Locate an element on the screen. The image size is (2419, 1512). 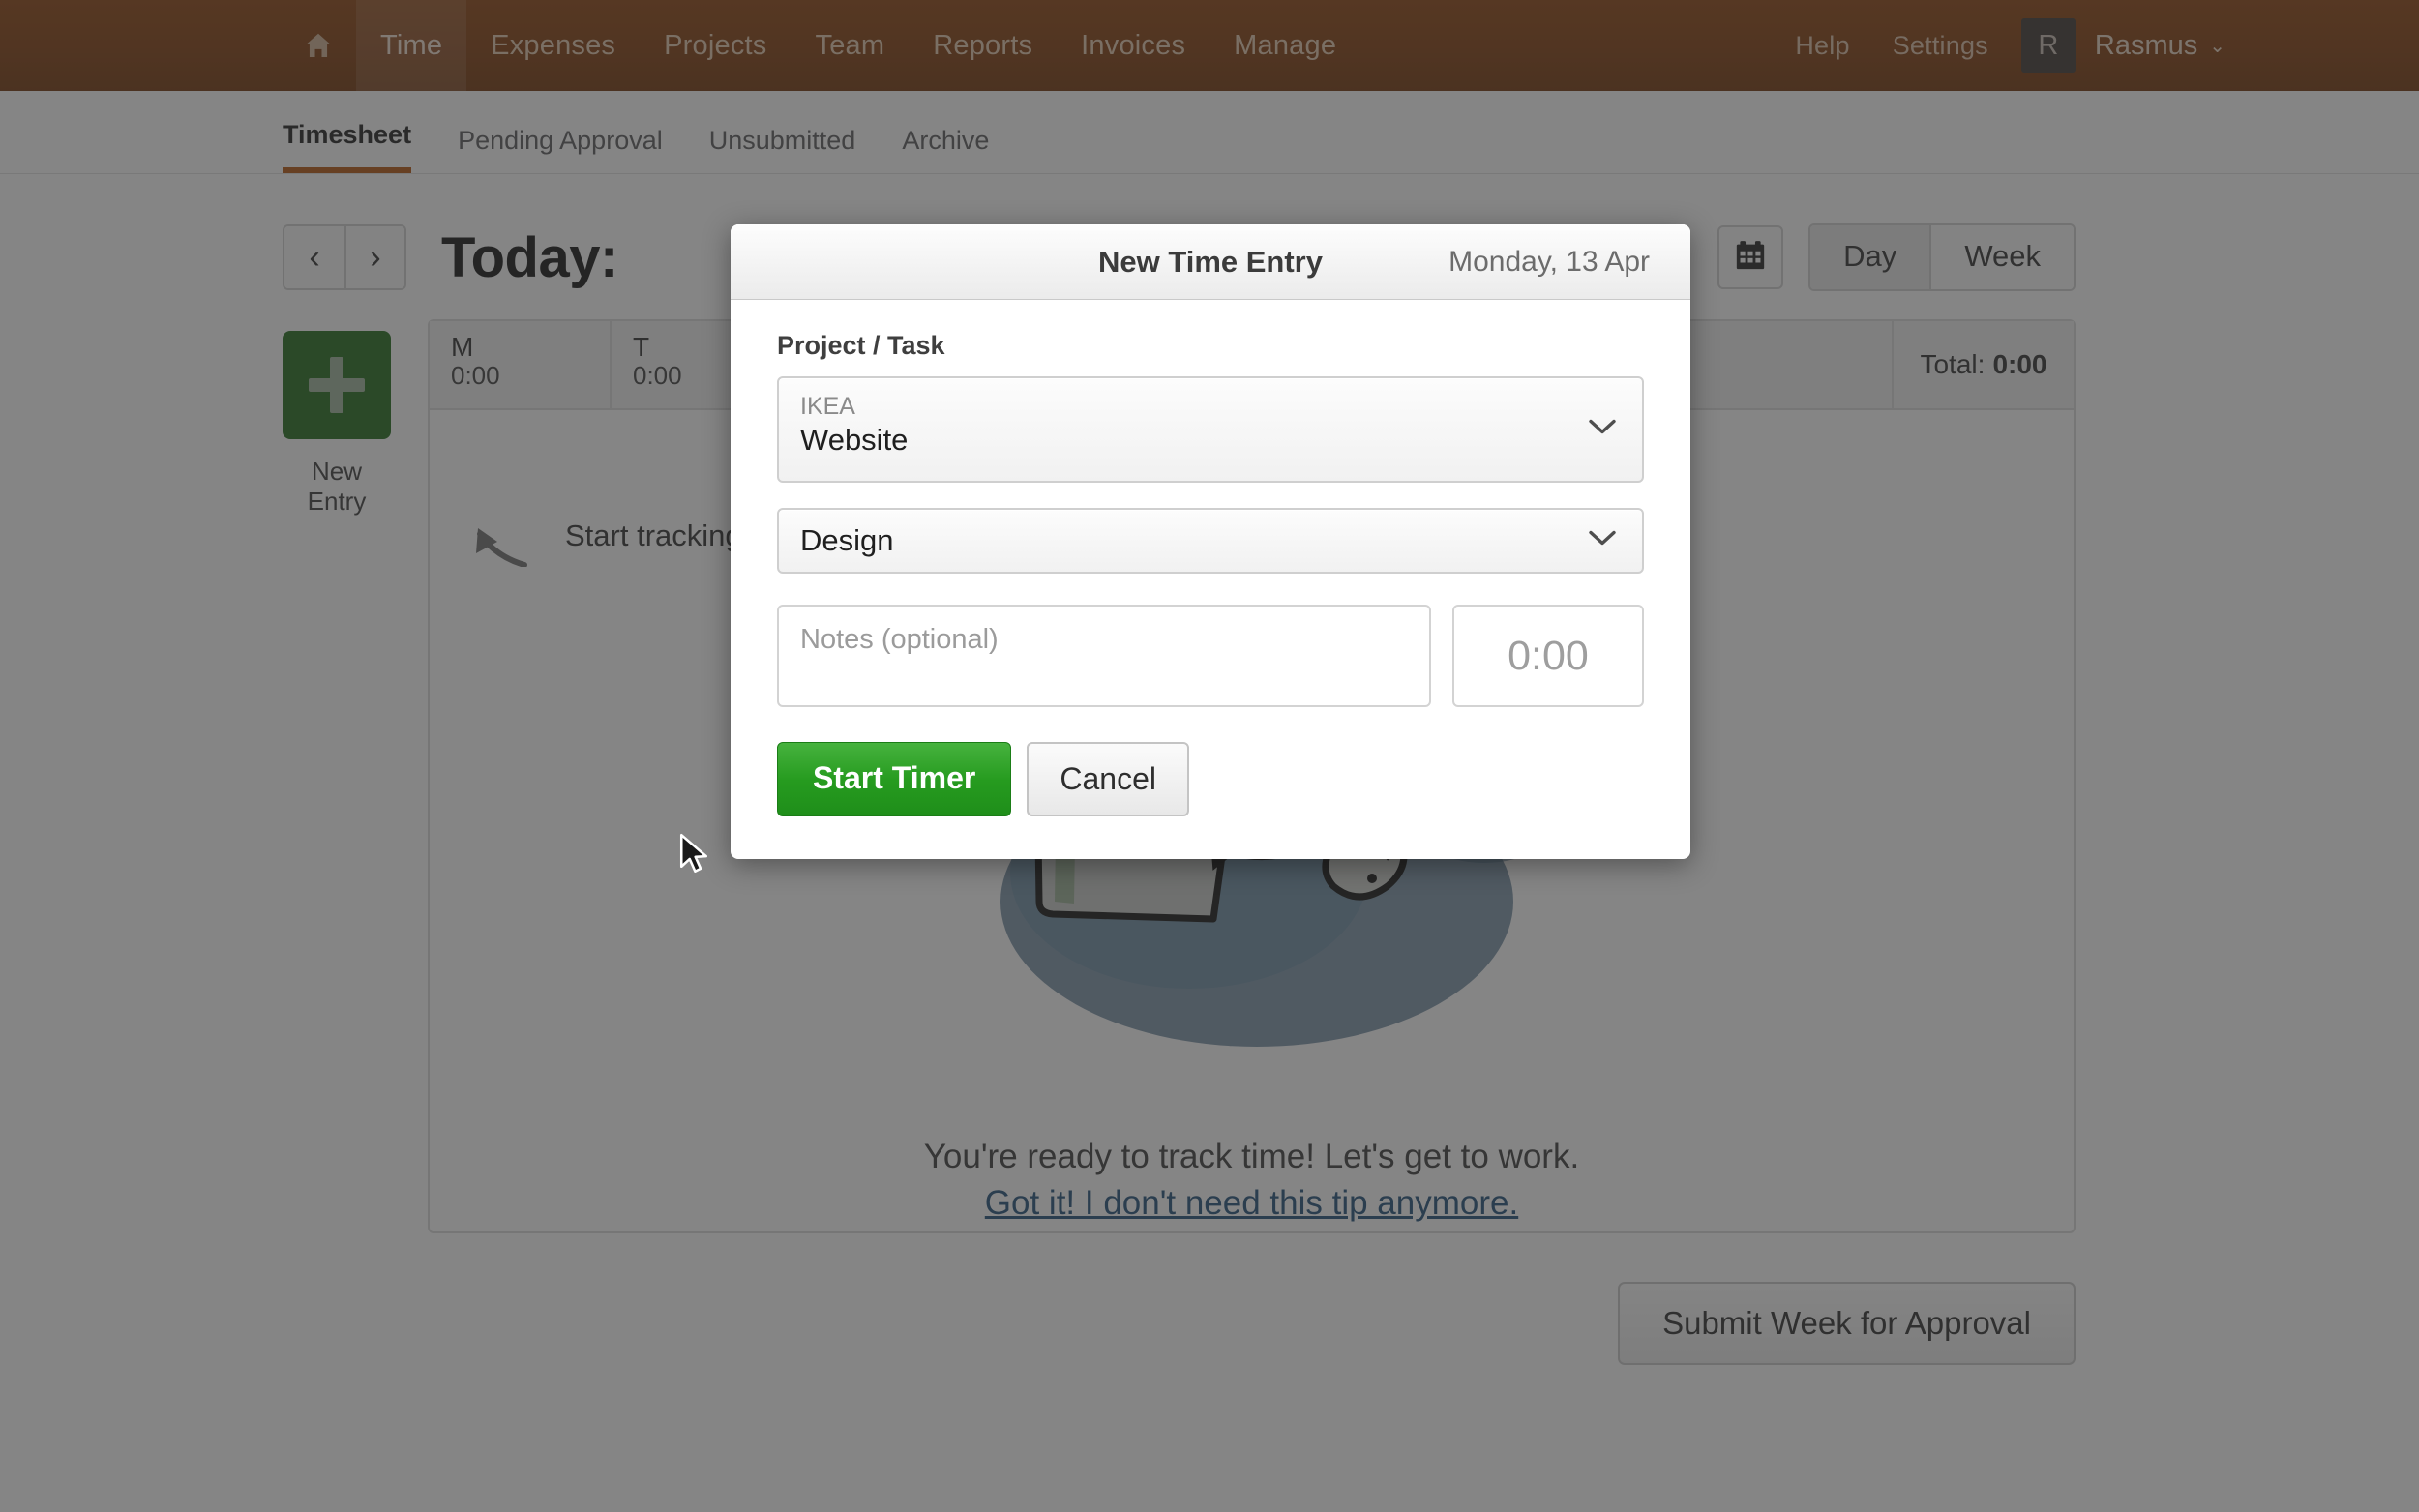
notes-input: Notes (optional) is located at coordinates (1104, 656).